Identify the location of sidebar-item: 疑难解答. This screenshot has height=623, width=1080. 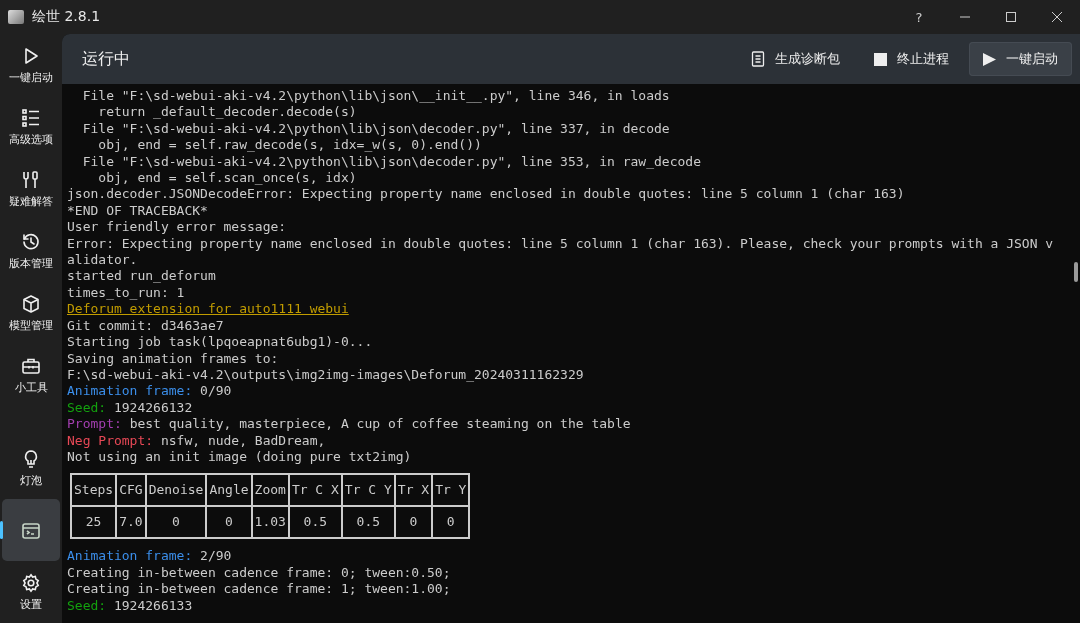
(31, 189).